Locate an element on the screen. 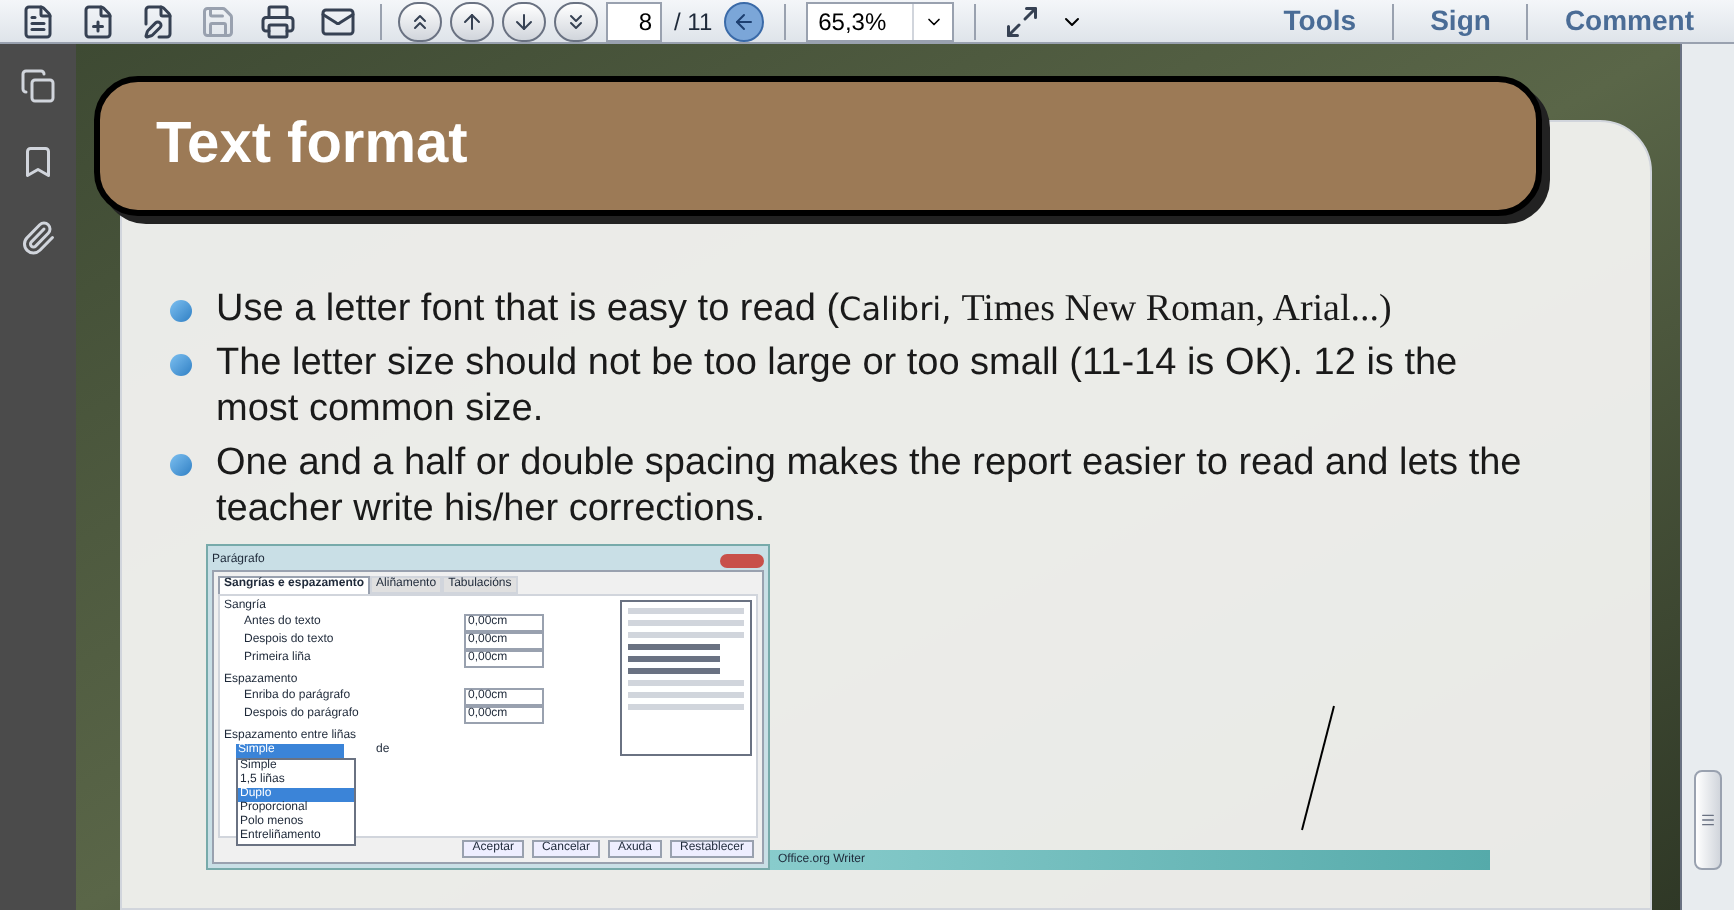 The height and width of the screenshot is (910, 1734). bullet-text: The letter size should not be too large or too small (11-14 is OK). 12 is the most common size. is located at coordinates (838, 386).